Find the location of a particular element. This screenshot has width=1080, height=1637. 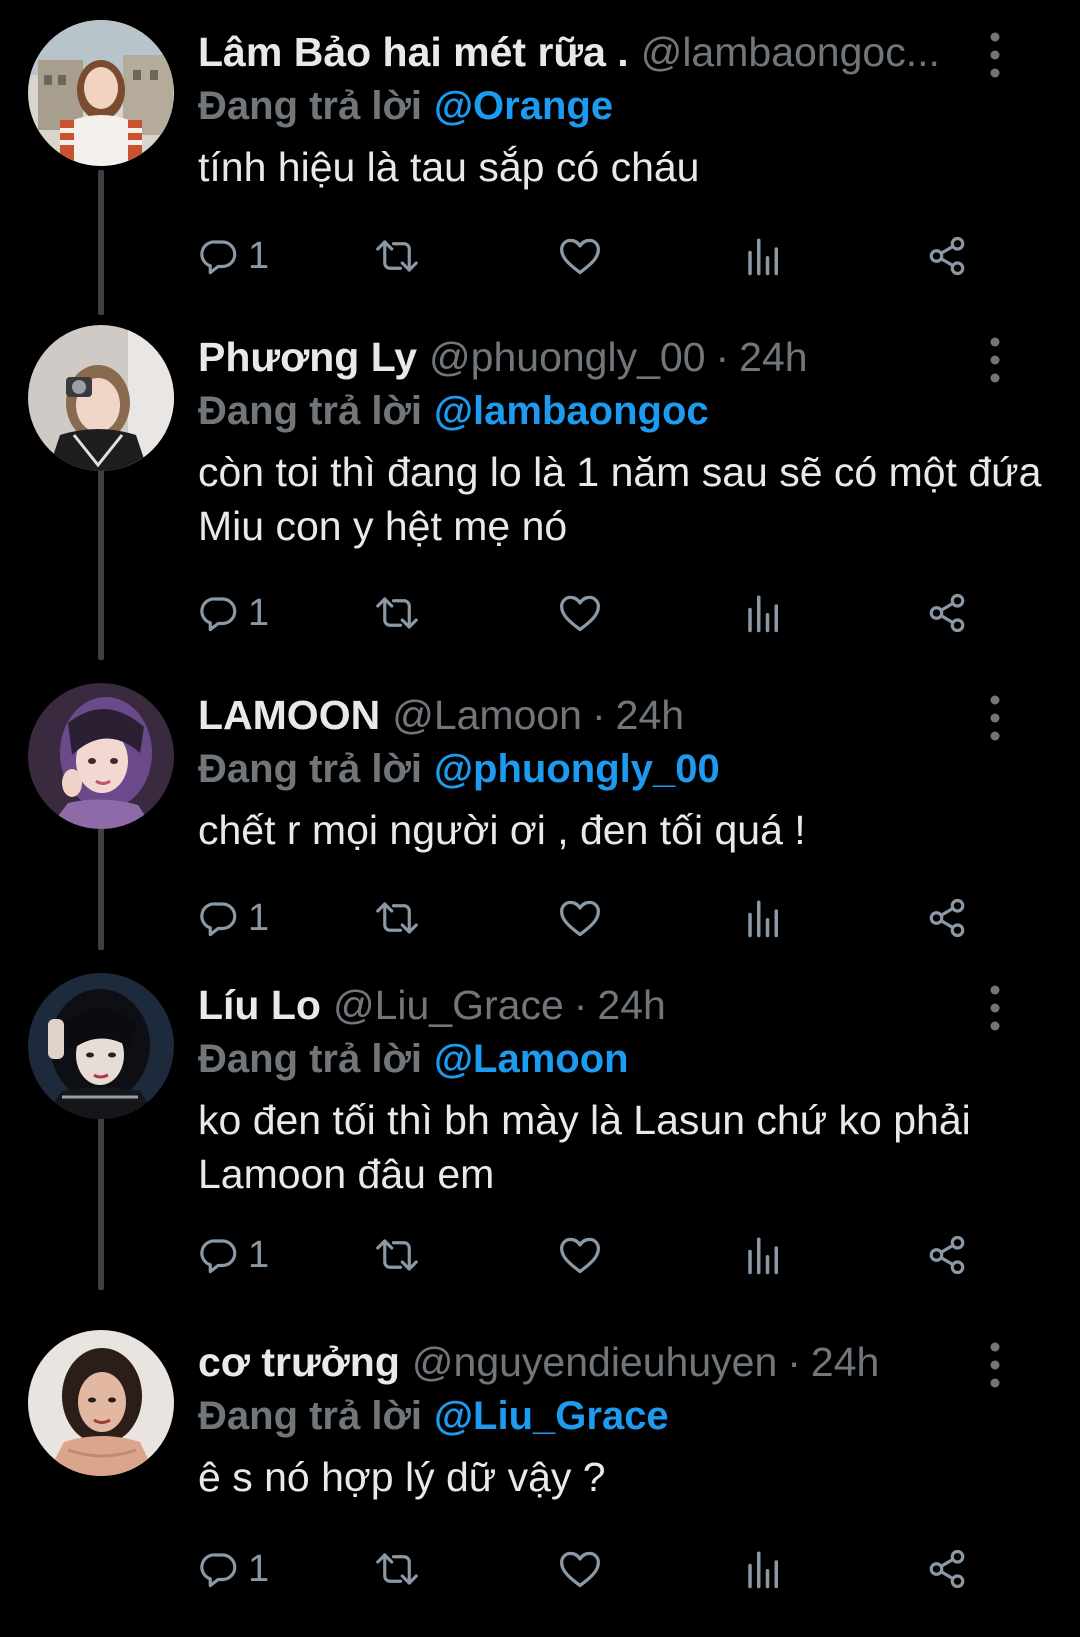

replying-to: Đang trả lời @Lamoon is located at coordinates (413, 1059).